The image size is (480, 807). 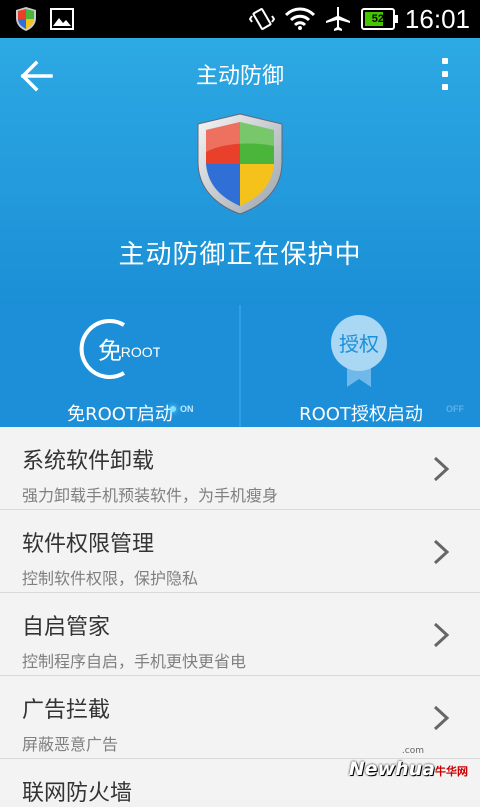 I want to click on list-item-title: 软件权限管理, so click(x=88, y=544).